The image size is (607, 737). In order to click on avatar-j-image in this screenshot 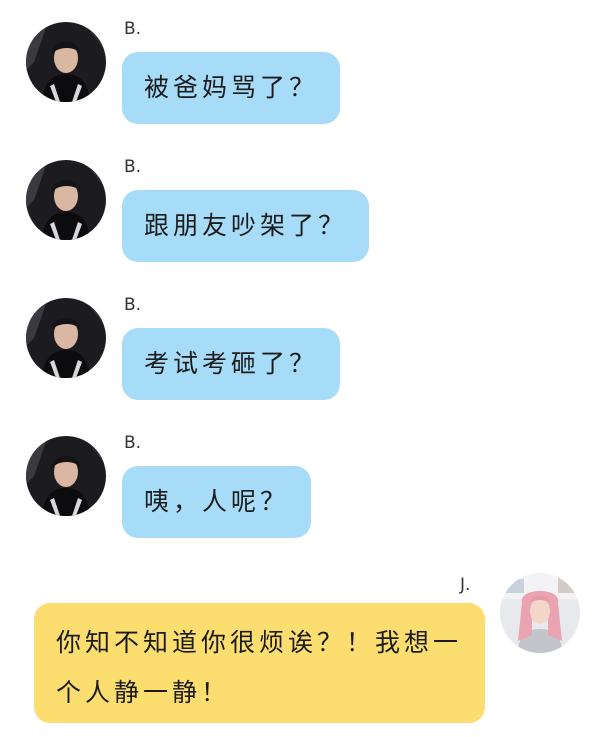, I will do `click(540, 613)`.